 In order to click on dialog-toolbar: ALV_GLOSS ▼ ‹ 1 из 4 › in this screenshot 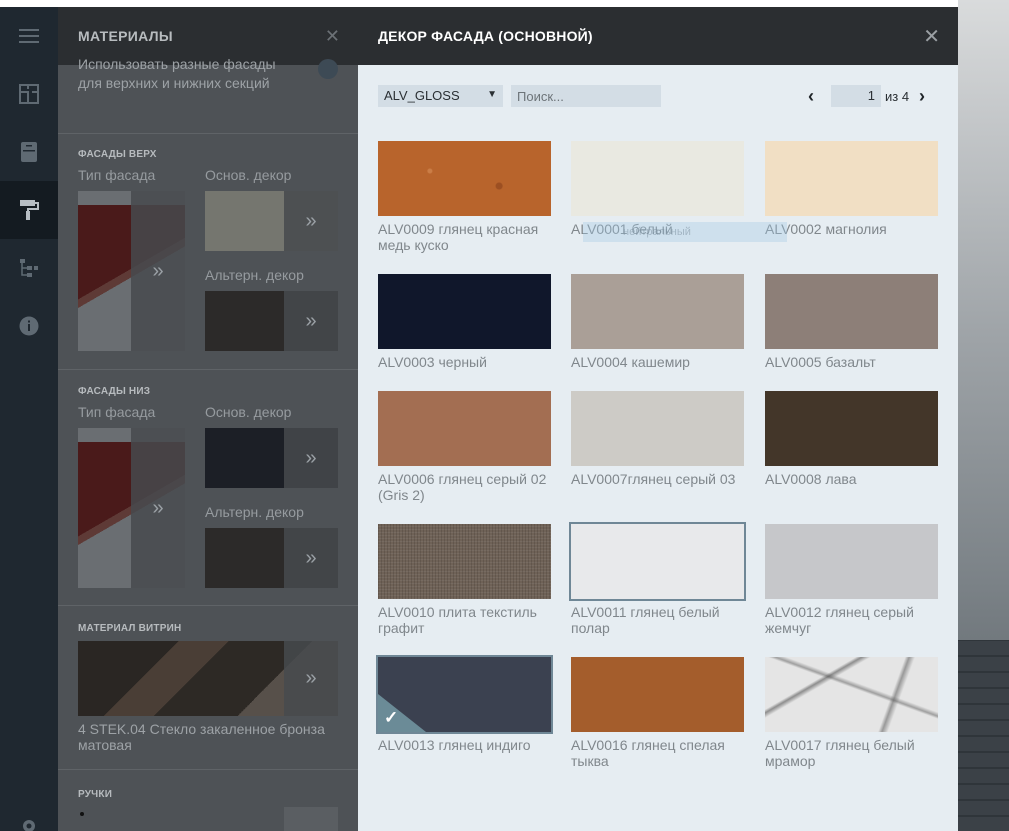, I will do `click(658, 96)`.